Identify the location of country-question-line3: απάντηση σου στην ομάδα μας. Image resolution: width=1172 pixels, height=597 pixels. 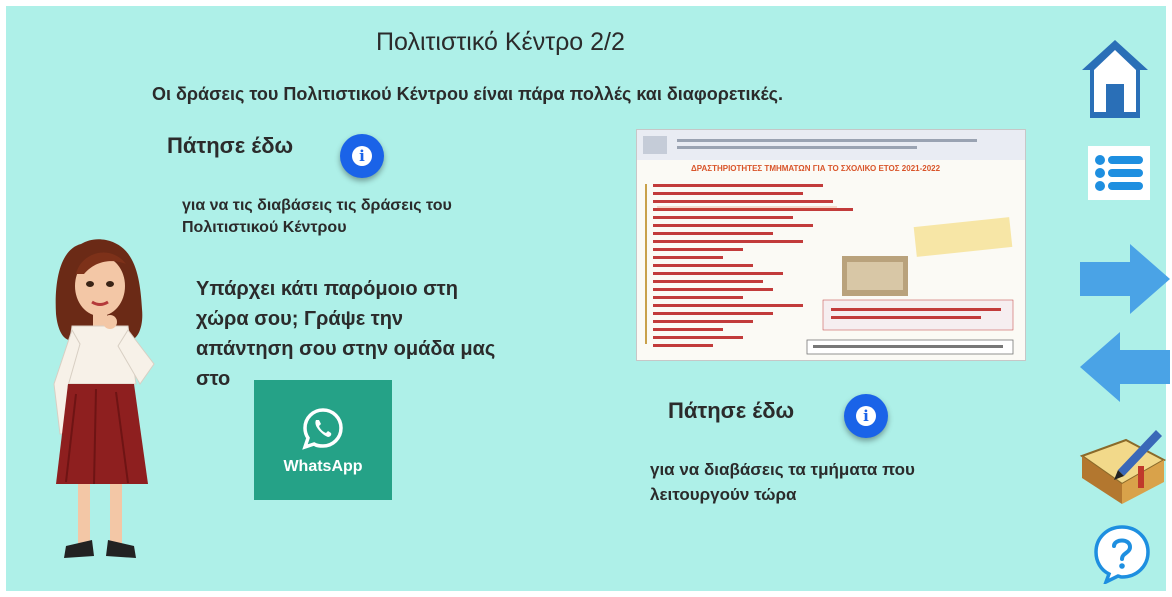
(346, 349).